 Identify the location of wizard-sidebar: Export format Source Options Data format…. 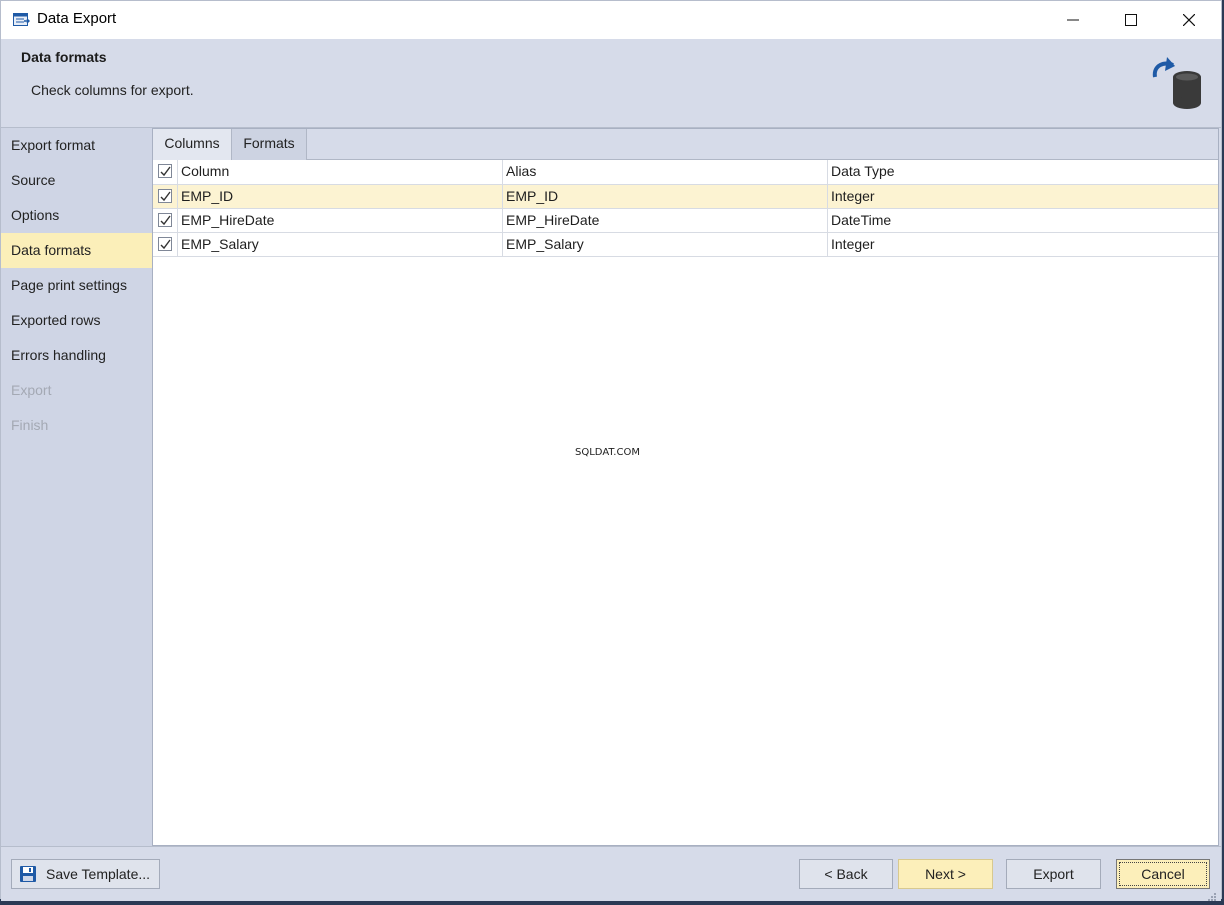
(76, 487).